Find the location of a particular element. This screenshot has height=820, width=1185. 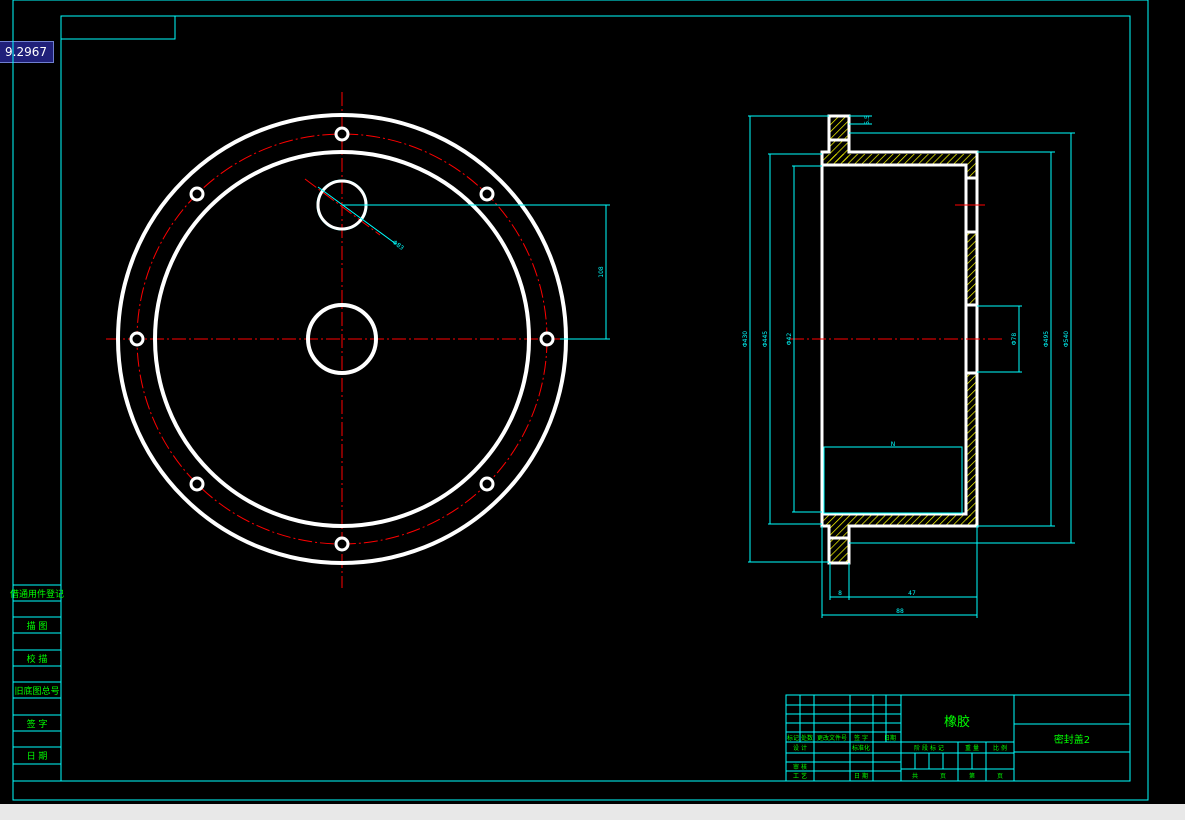

sidebar-row-1: 借通用件登记 is located at coordinates (37, 594).